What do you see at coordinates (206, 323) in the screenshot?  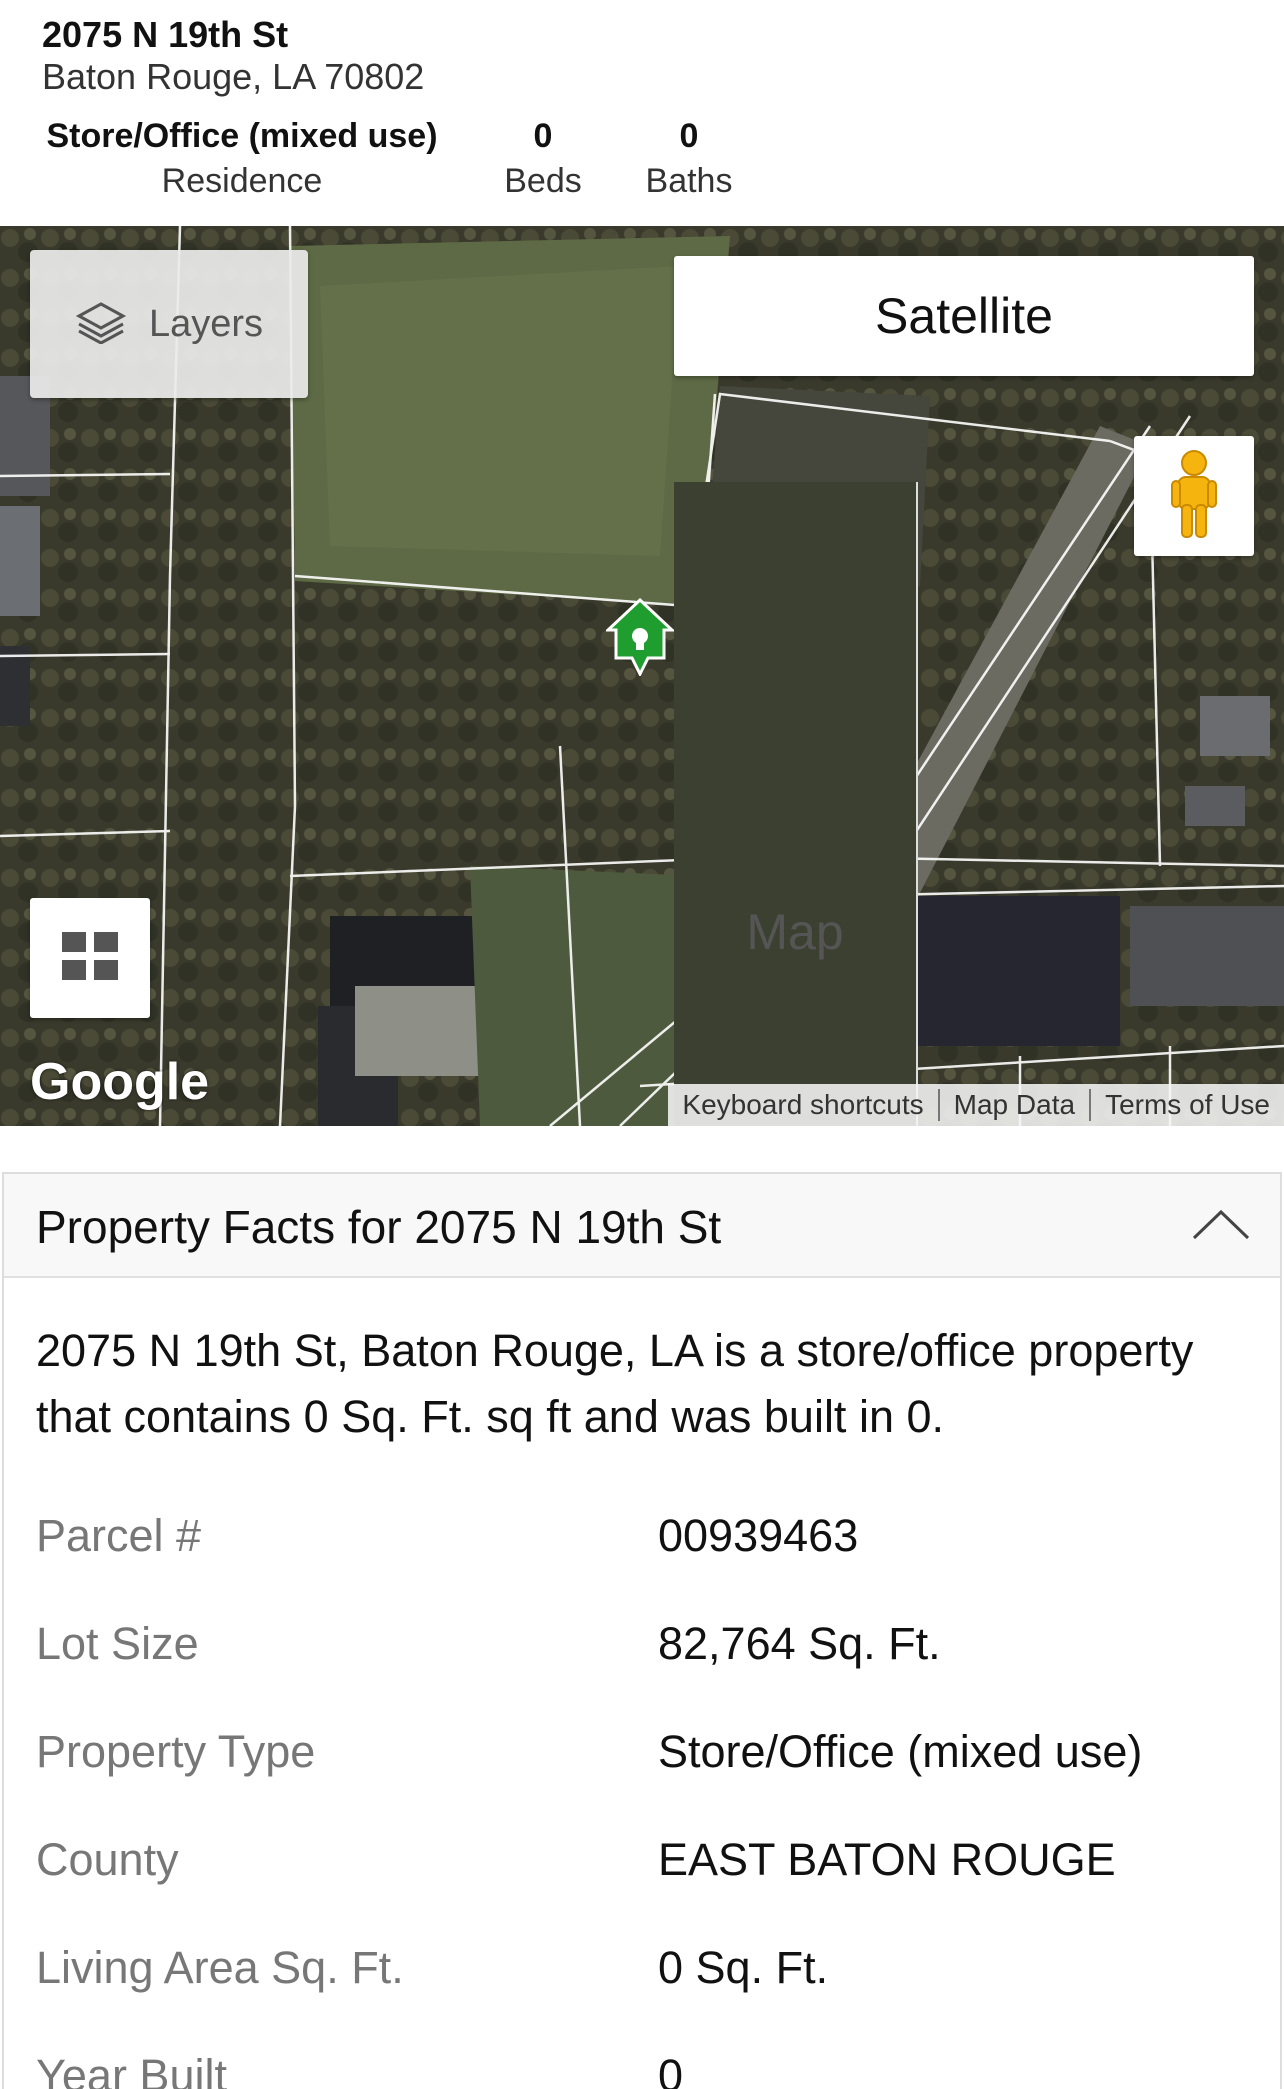 I see `layers-label: Layers` at bounding box center [206, 323].